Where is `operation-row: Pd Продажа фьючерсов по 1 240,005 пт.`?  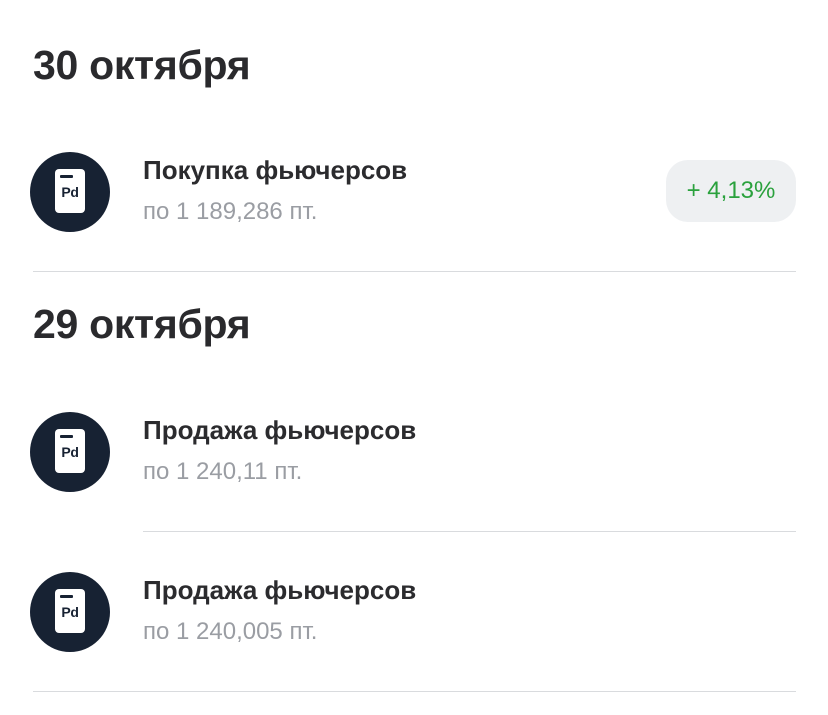
operation-row: Pd Продажа фьючерсов по 1 240,005 пт. is located at coordinates (414, 612).